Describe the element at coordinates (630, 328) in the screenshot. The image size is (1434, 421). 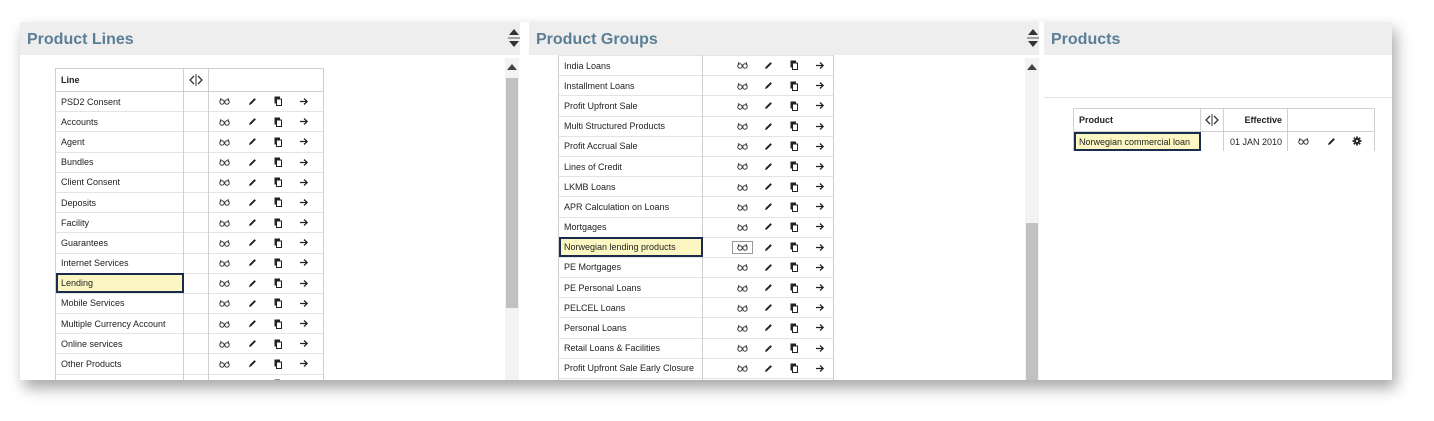
I see `product-group-name: Personal Loans` at that location.